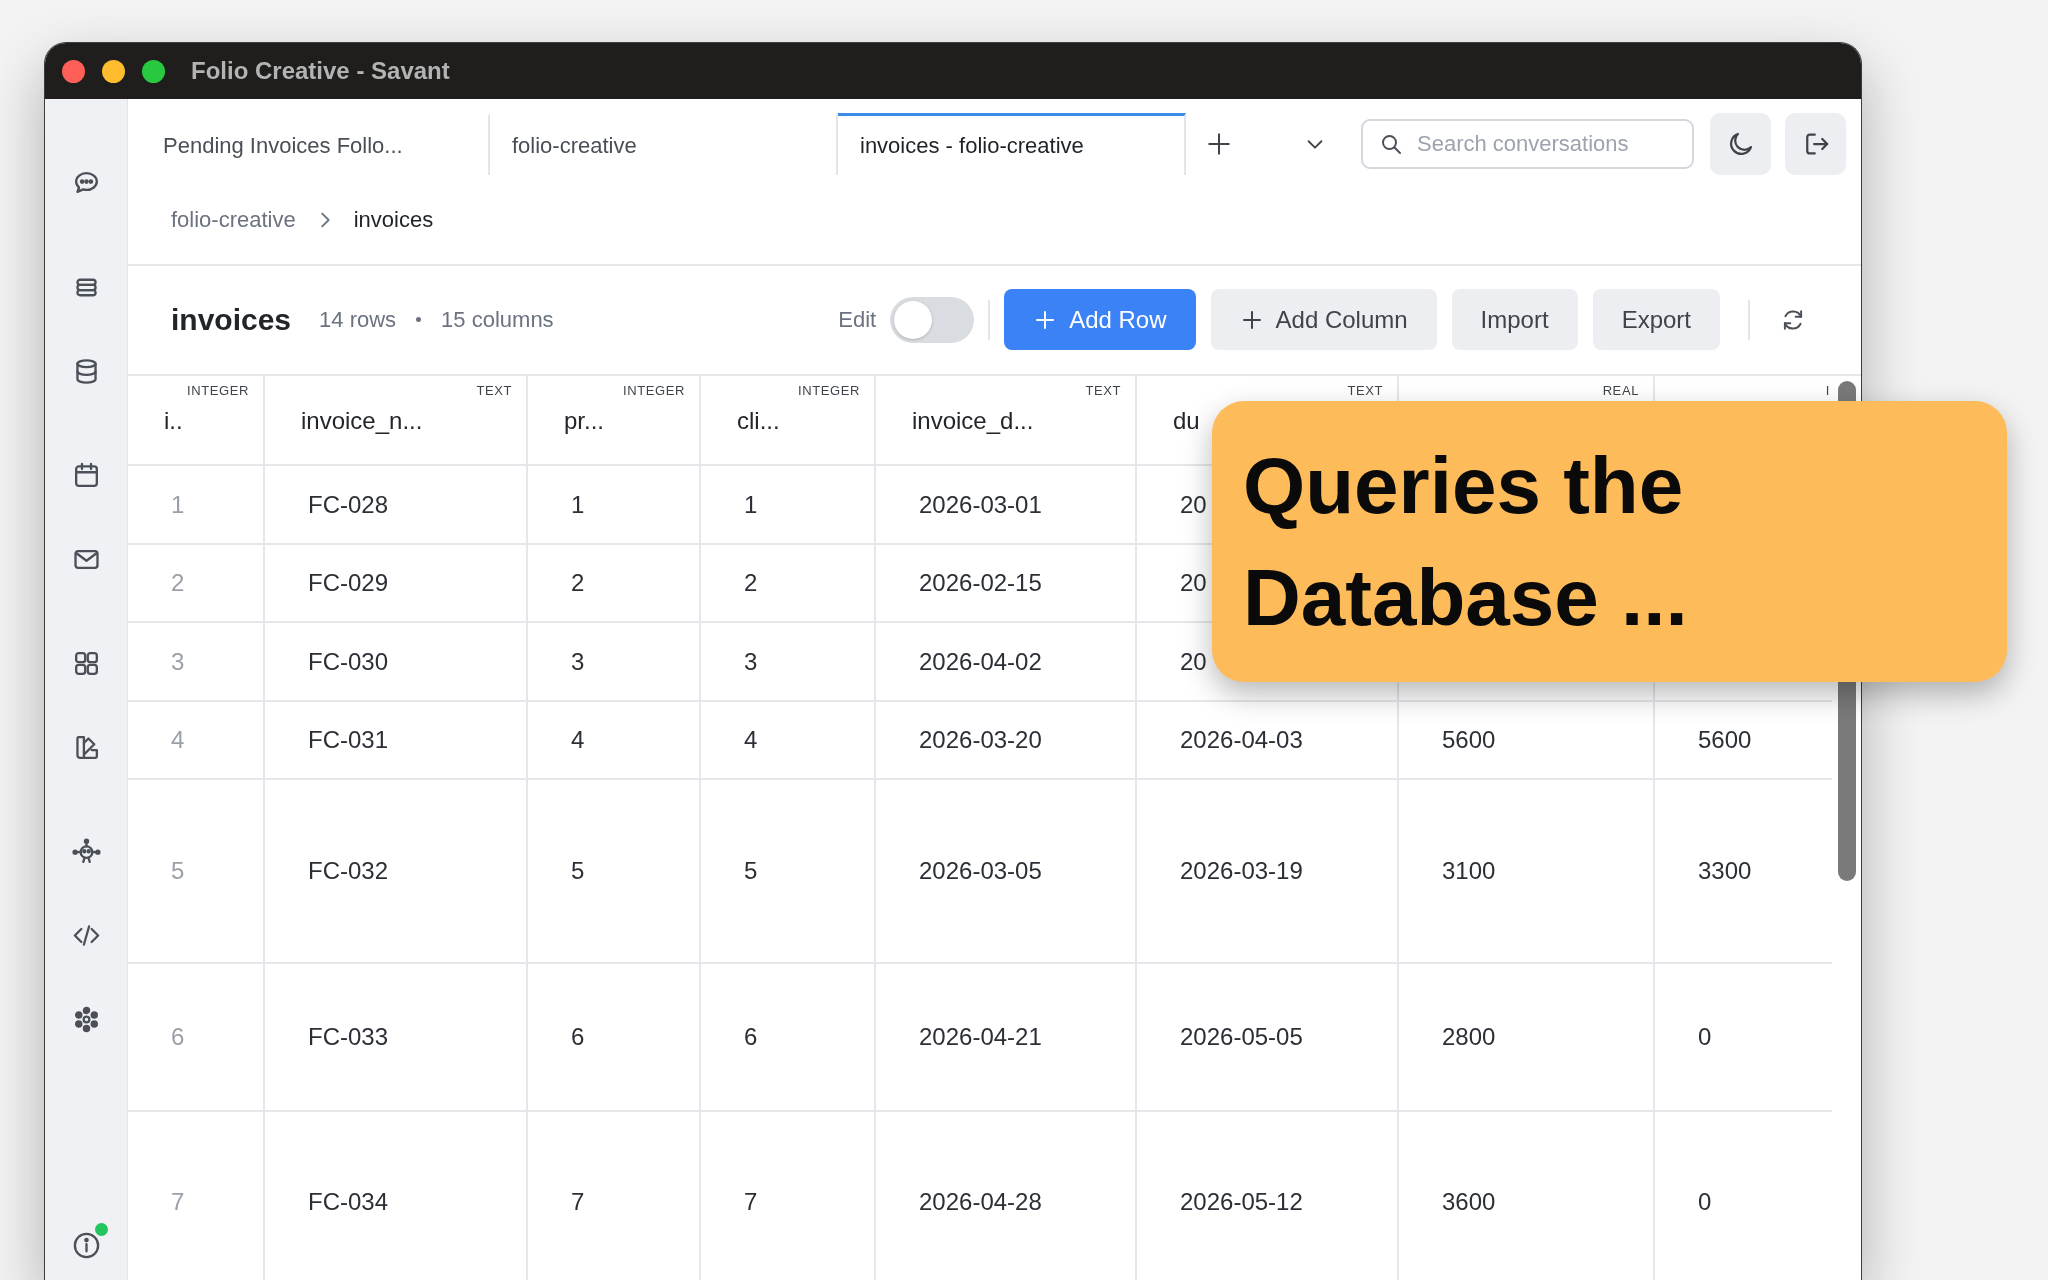  I want to click on table-cell: 3600, so click(1469, 1202).